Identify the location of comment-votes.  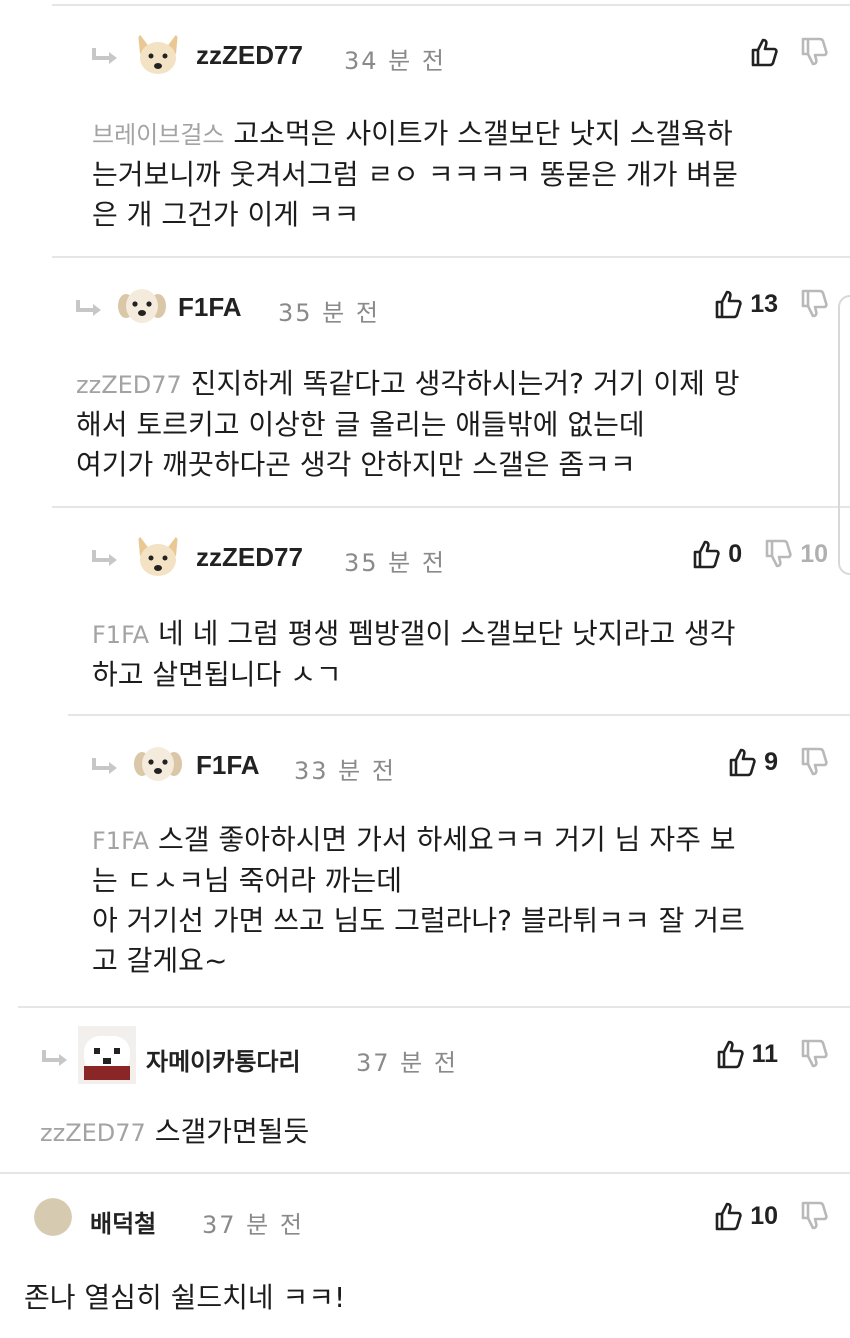
(789, 52).